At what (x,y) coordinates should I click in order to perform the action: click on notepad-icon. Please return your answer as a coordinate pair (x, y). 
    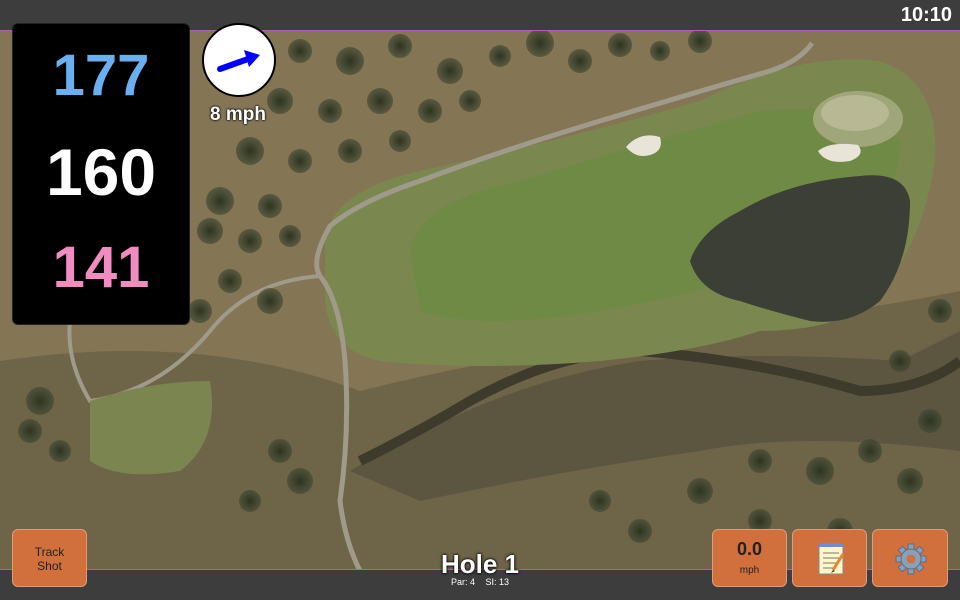
    Looking at the image, I should click on (831, 559).